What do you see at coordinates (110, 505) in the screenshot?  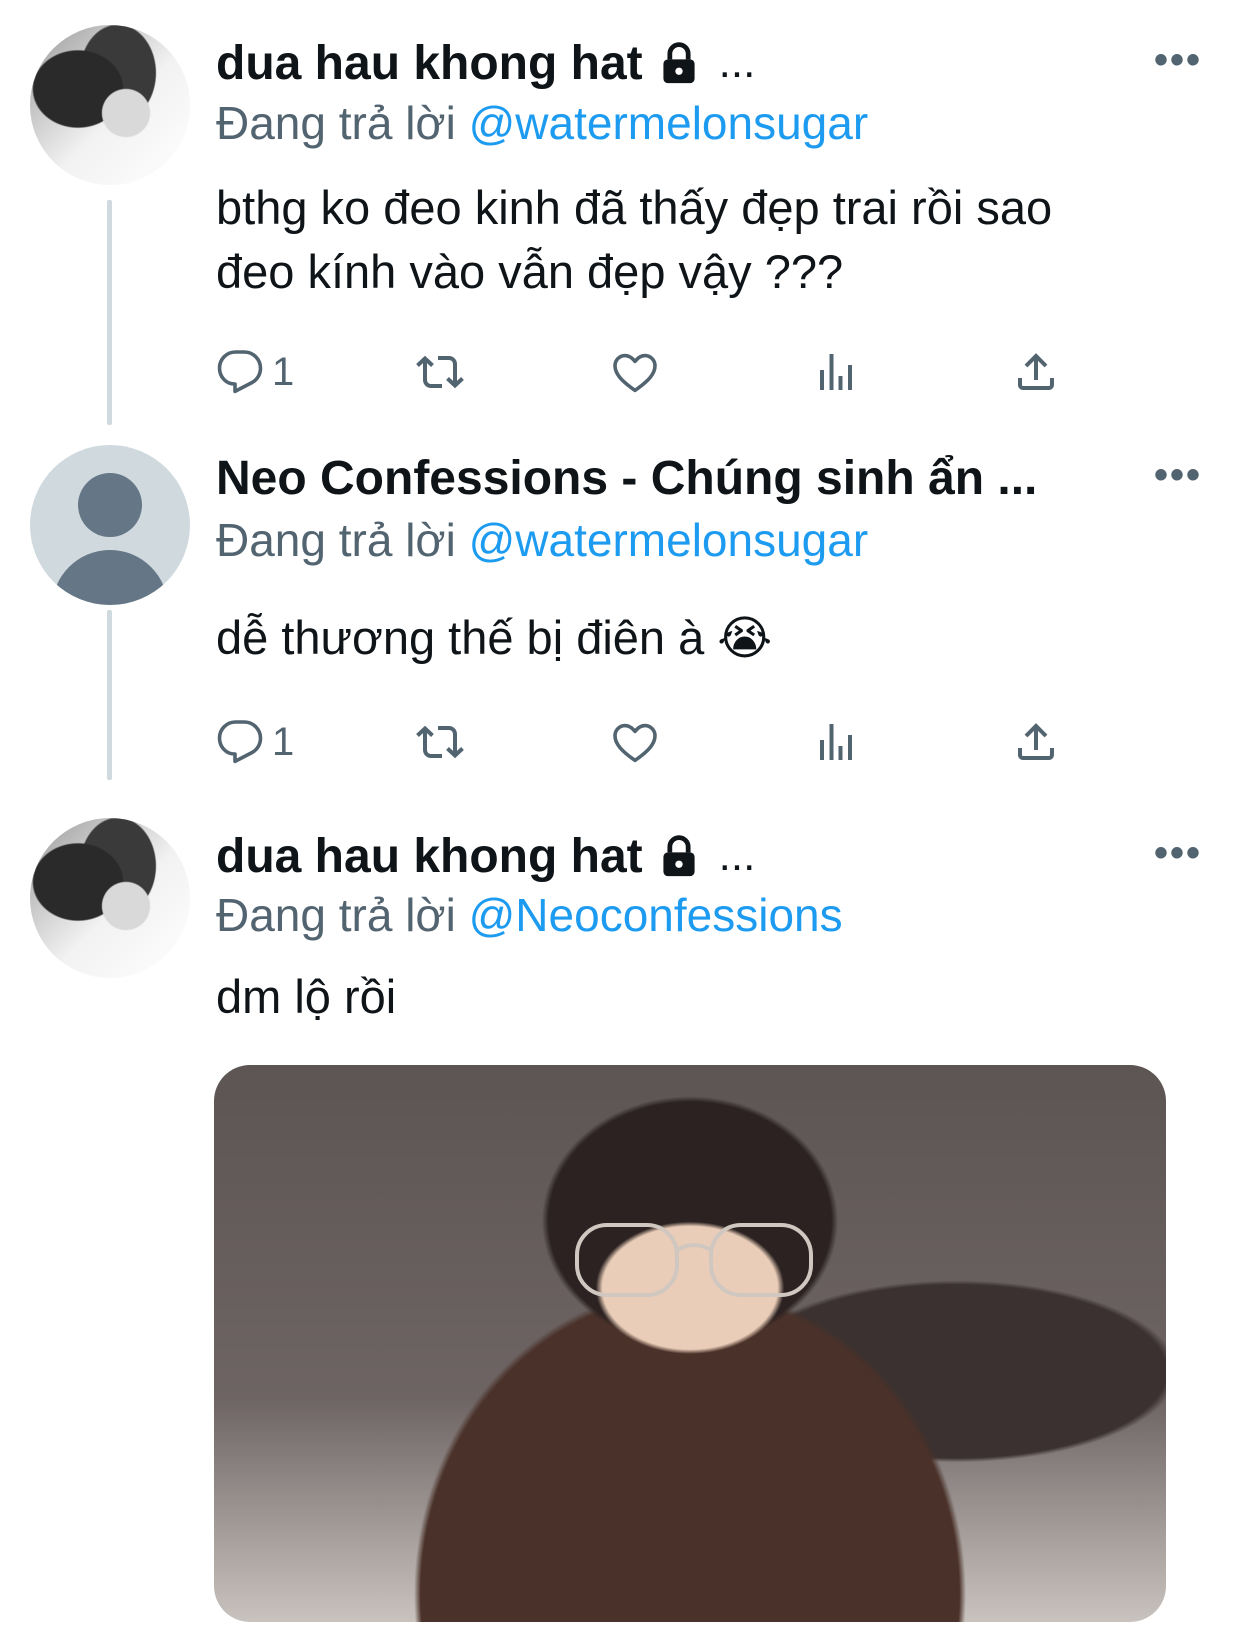 I see `default-avatar-head` at bounding box center [110, 505].